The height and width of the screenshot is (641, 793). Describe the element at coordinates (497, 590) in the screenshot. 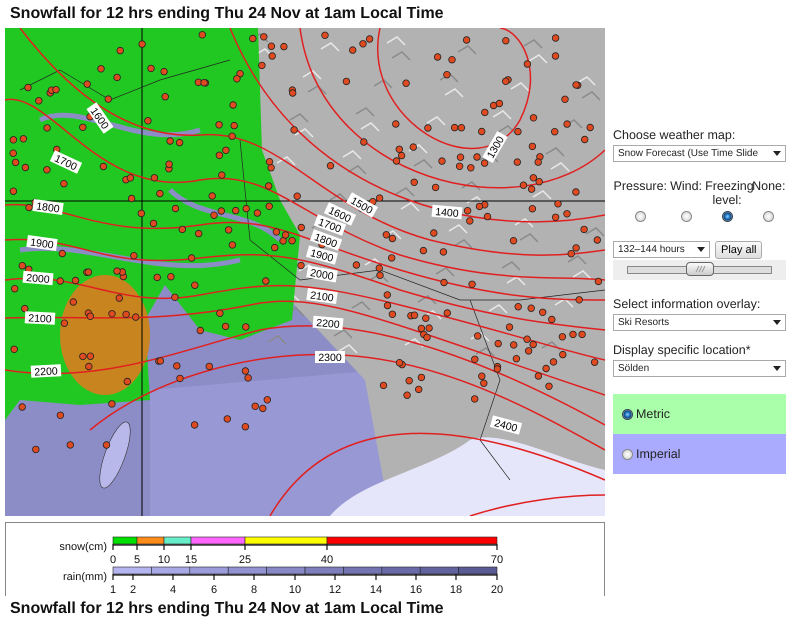

I see `tick-label: 20` at that location.